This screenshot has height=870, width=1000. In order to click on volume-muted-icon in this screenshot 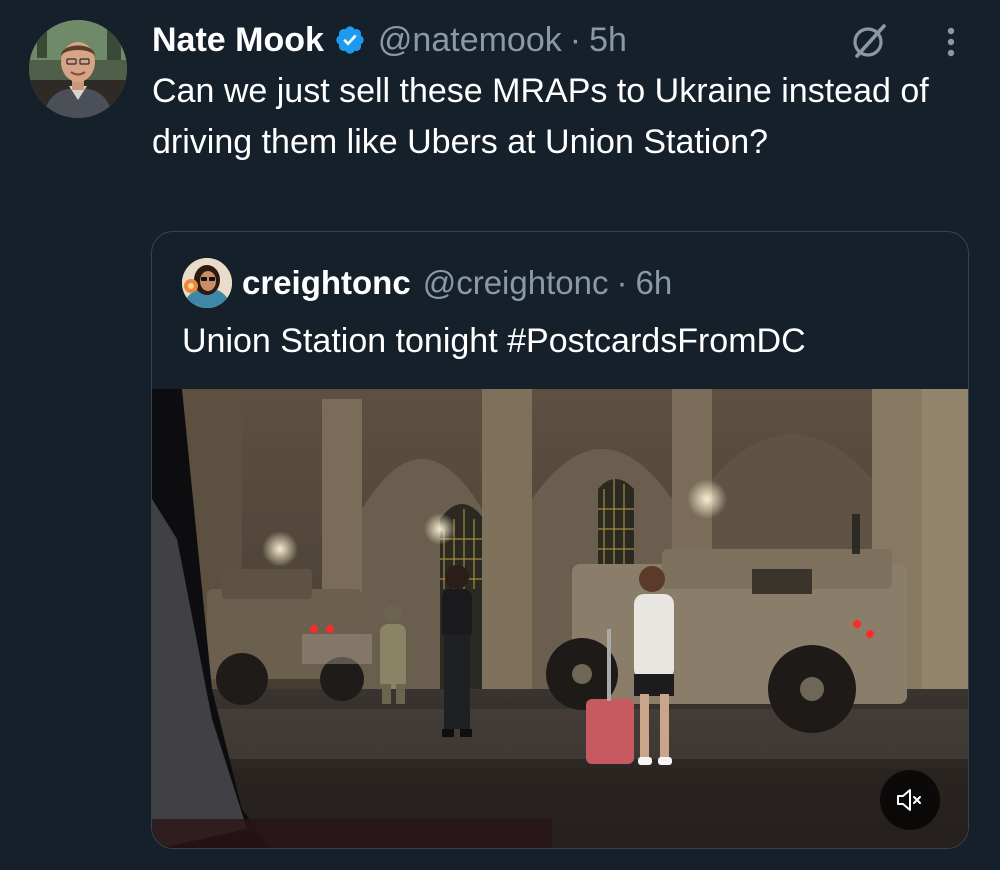, I will do `click(909, 800)`.